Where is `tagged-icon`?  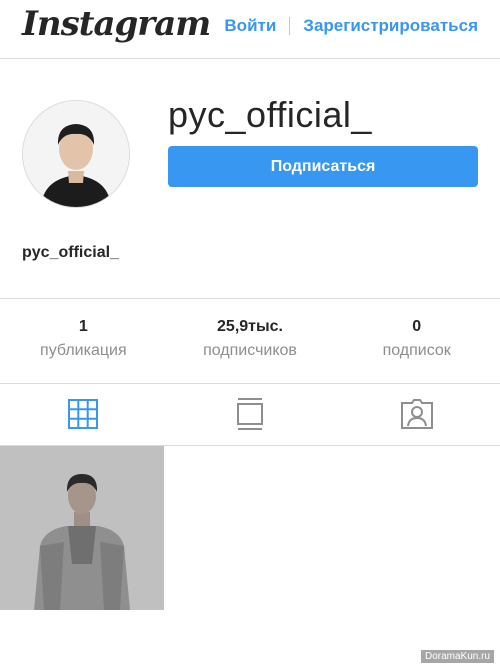 tagged-icon is located at coordinates (416, 414).